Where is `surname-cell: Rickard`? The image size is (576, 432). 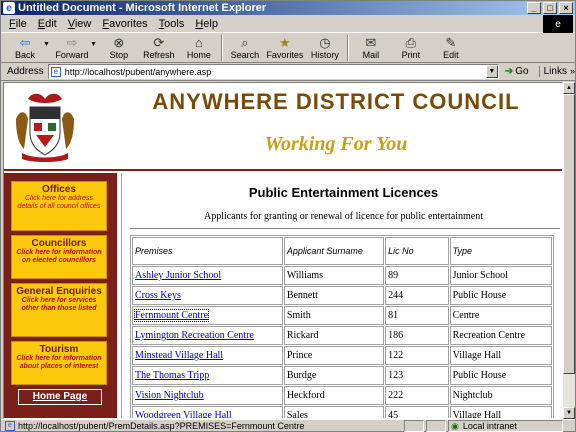
surname-cell: Rickard is located at coordinates (334, 335).